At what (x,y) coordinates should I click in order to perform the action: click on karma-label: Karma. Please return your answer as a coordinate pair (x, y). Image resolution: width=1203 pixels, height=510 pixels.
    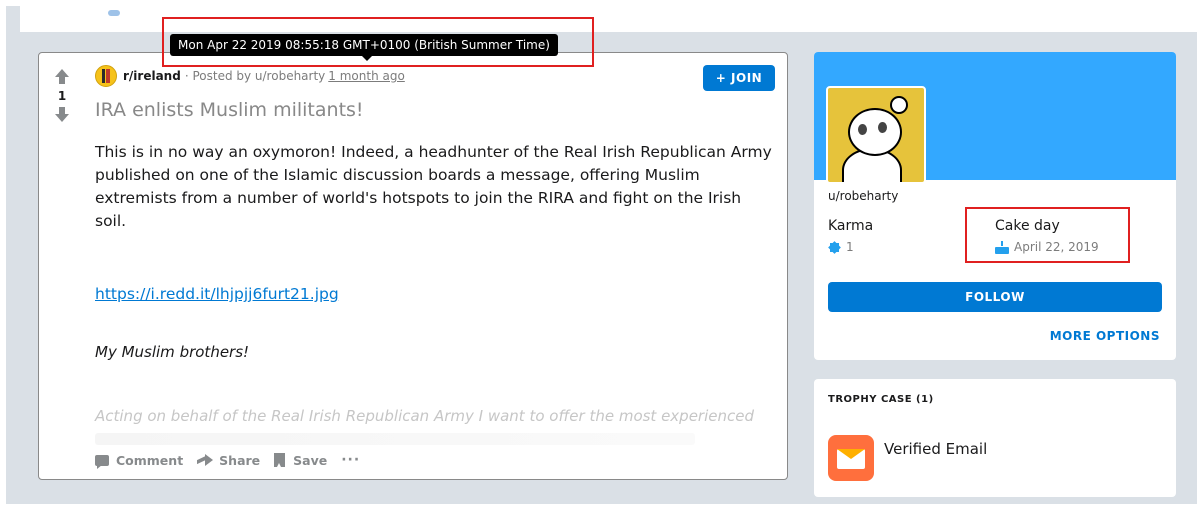
    Looking at the image, I should click on (851, 226).